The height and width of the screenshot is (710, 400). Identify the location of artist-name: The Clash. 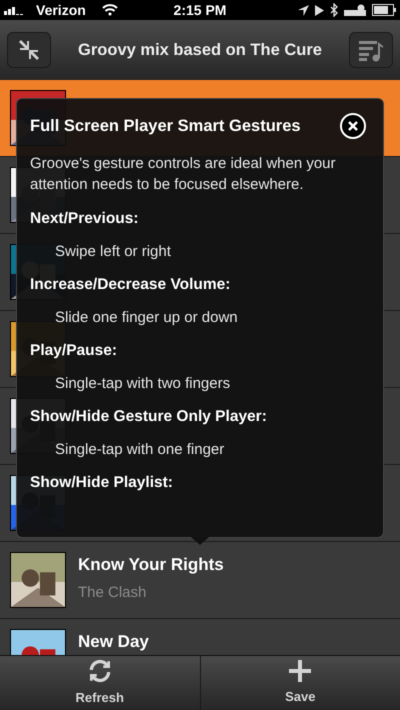
(113, 593).